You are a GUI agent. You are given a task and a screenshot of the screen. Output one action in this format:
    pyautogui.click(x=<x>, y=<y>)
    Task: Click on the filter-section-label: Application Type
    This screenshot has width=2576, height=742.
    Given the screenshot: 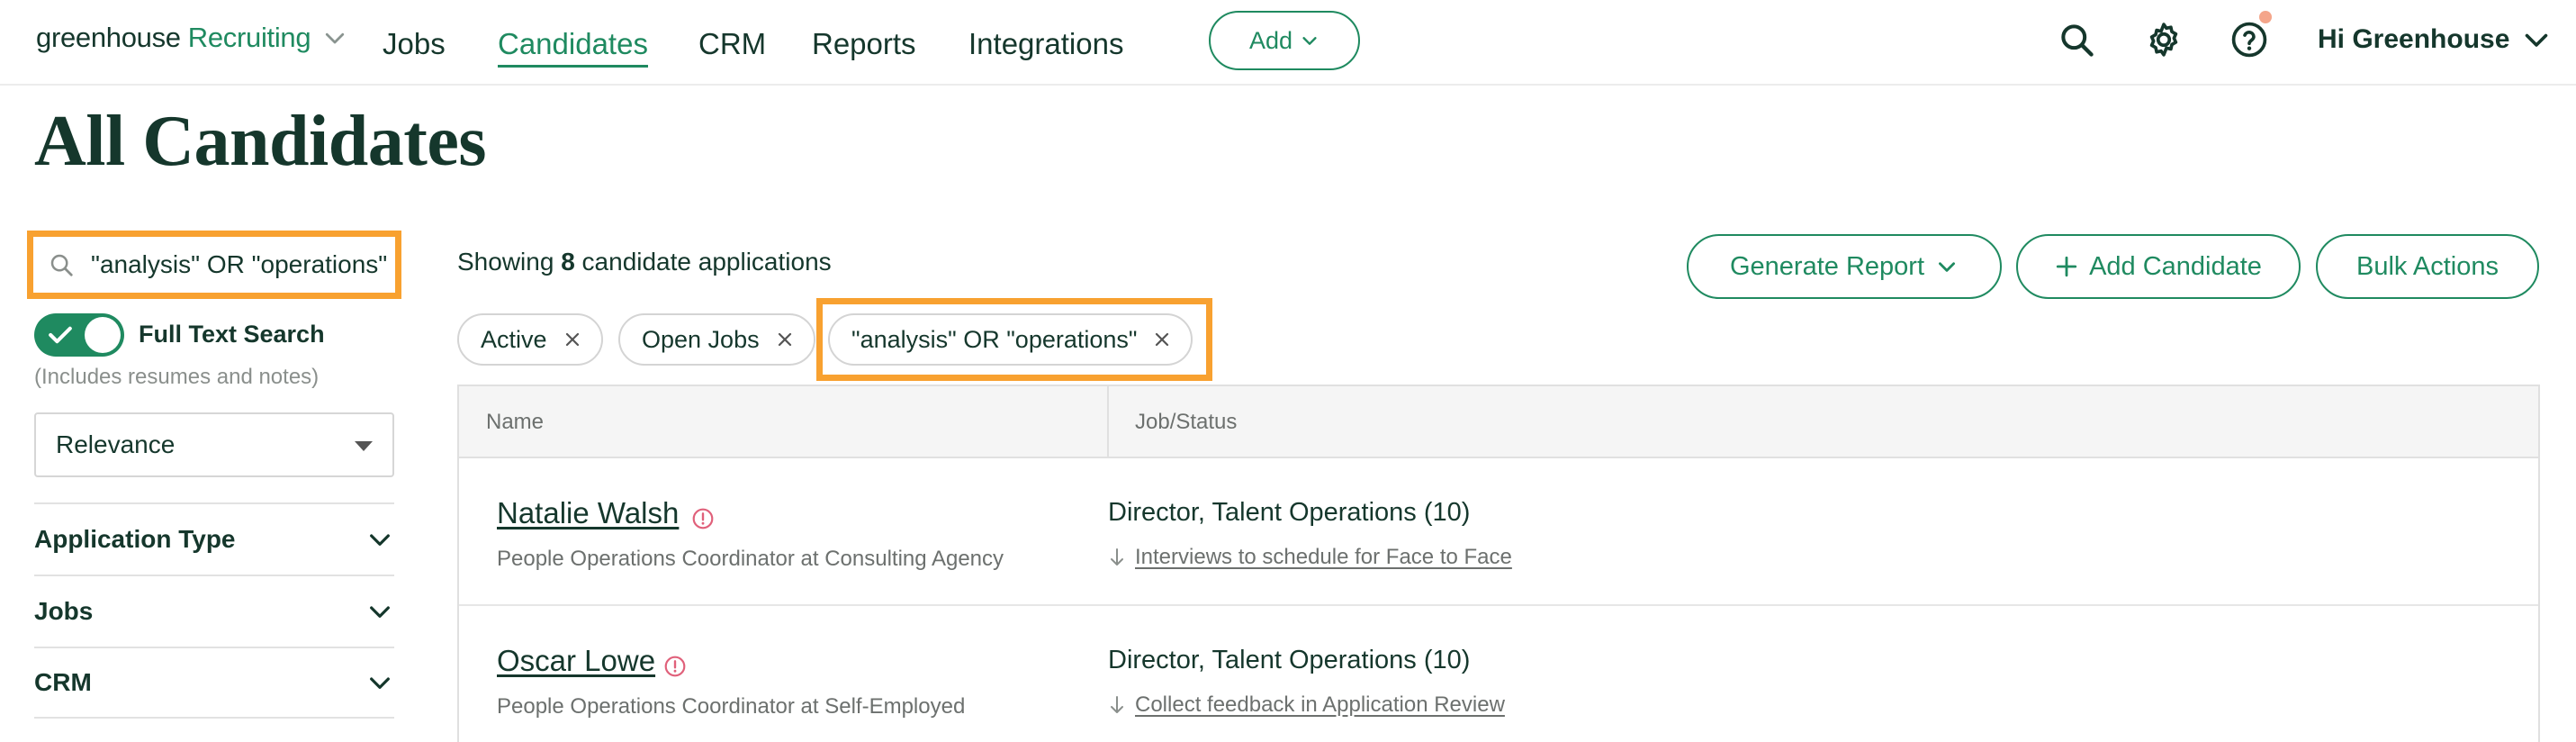 What is the action you would take?
    pyautogui.click(x=135, y=539)
    